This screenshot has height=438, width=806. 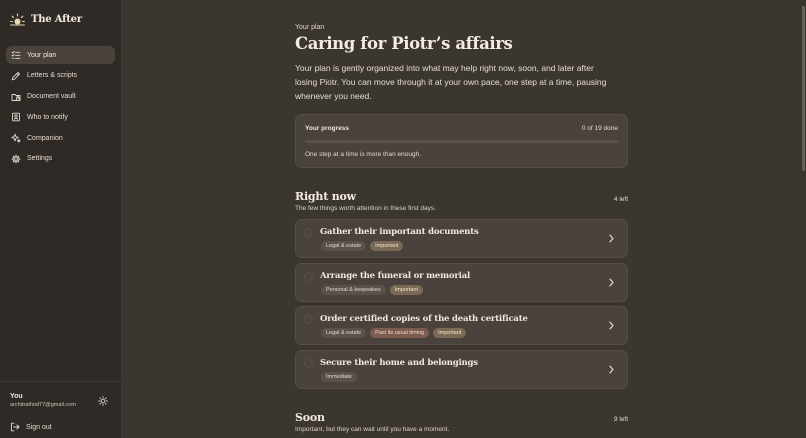 I want to click on task-title: Arrange the funeral or memorial, so click(x=395, y=276).